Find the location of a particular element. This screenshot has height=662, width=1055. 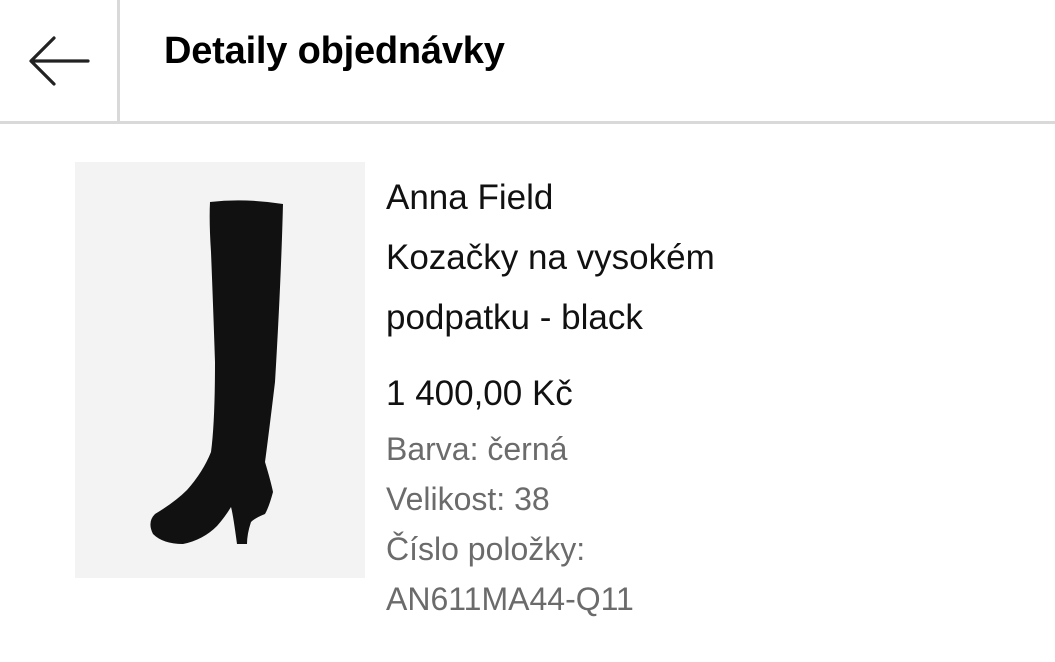

arrow-left-icon is located at coordinates (59, 60).